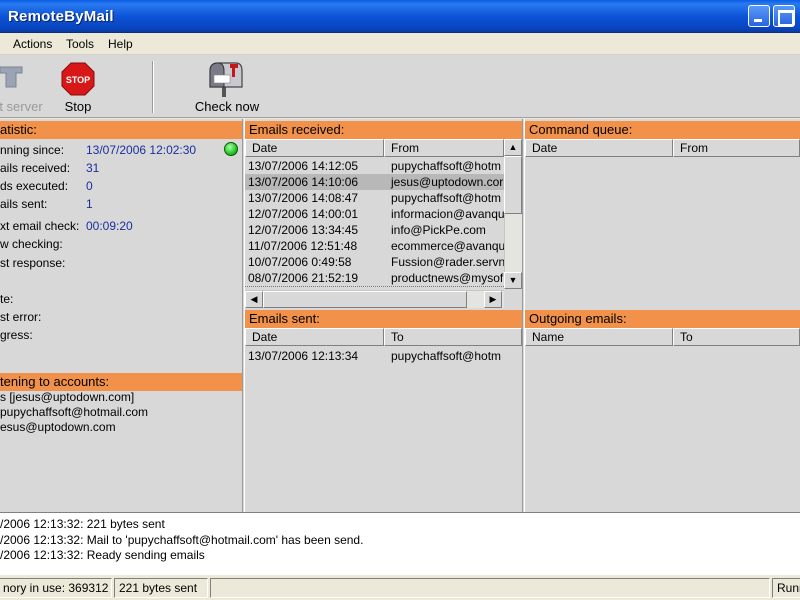  What do you see at coordinates (400, 16) in the screenshot?
I see `title-bar: RemoteByMail` at bounding box center [400, 16].